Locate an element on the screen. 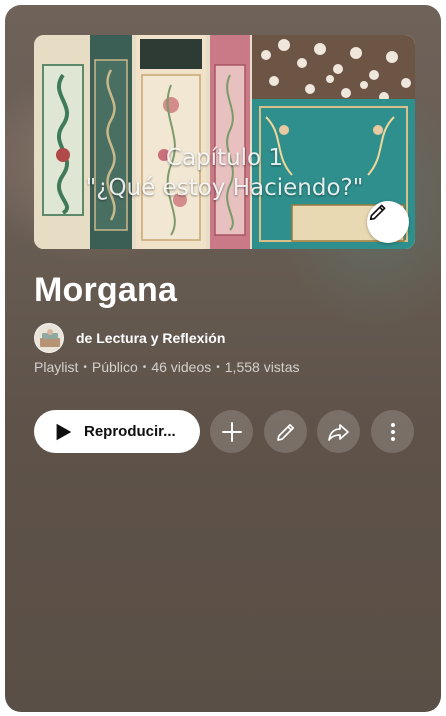 The height and width of the screenshot is (716, 446). share-icon is located at coordinates (338, 432).